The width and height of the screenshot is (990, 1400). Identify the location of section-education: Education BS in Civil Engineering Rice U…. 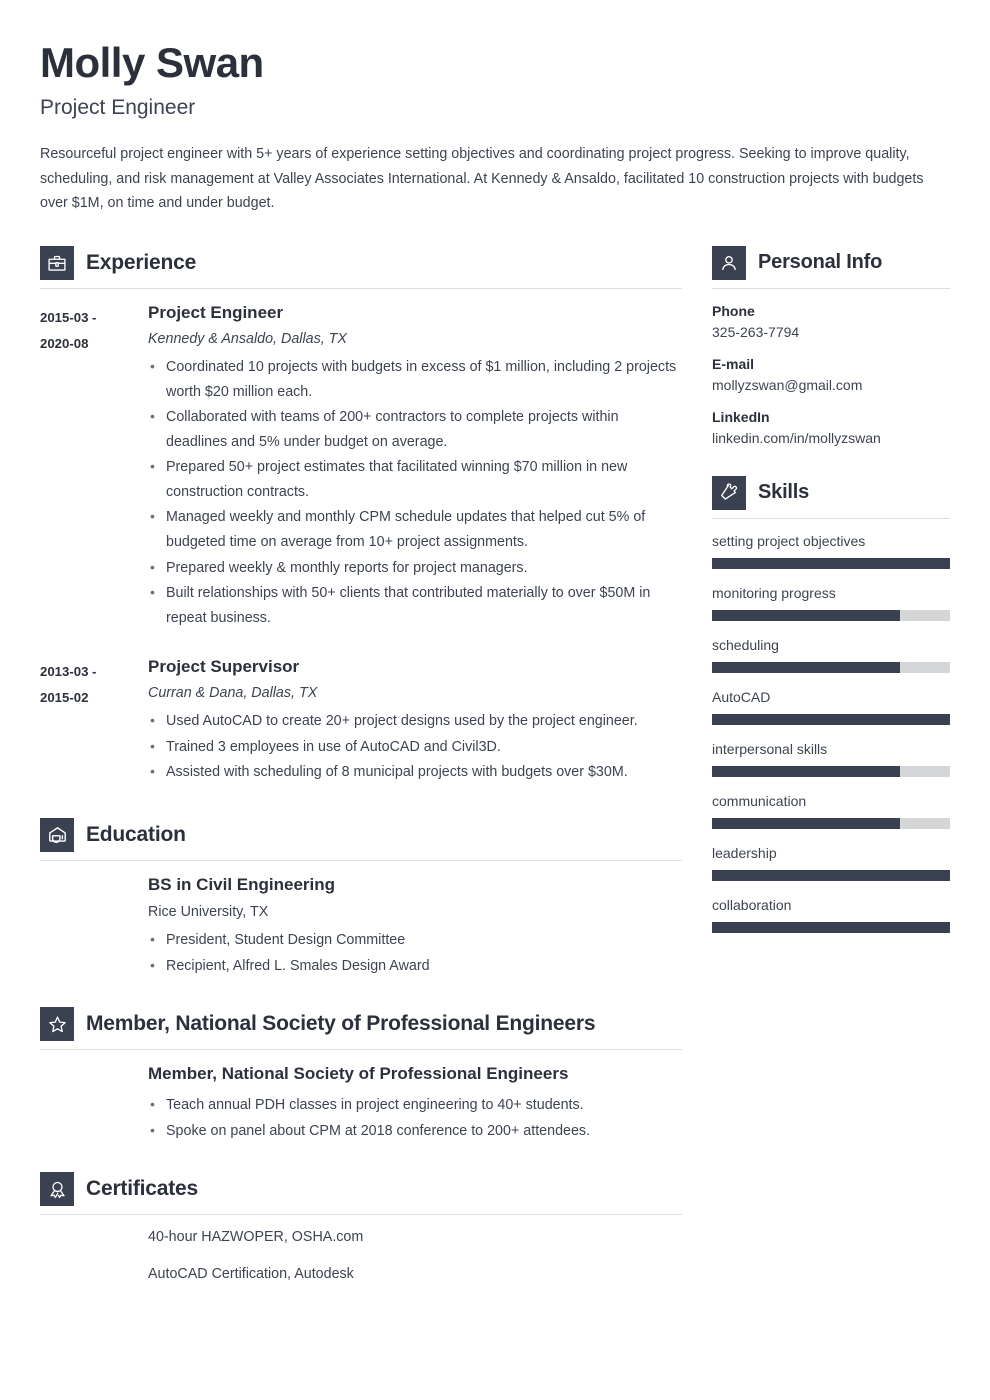
(361, 898).